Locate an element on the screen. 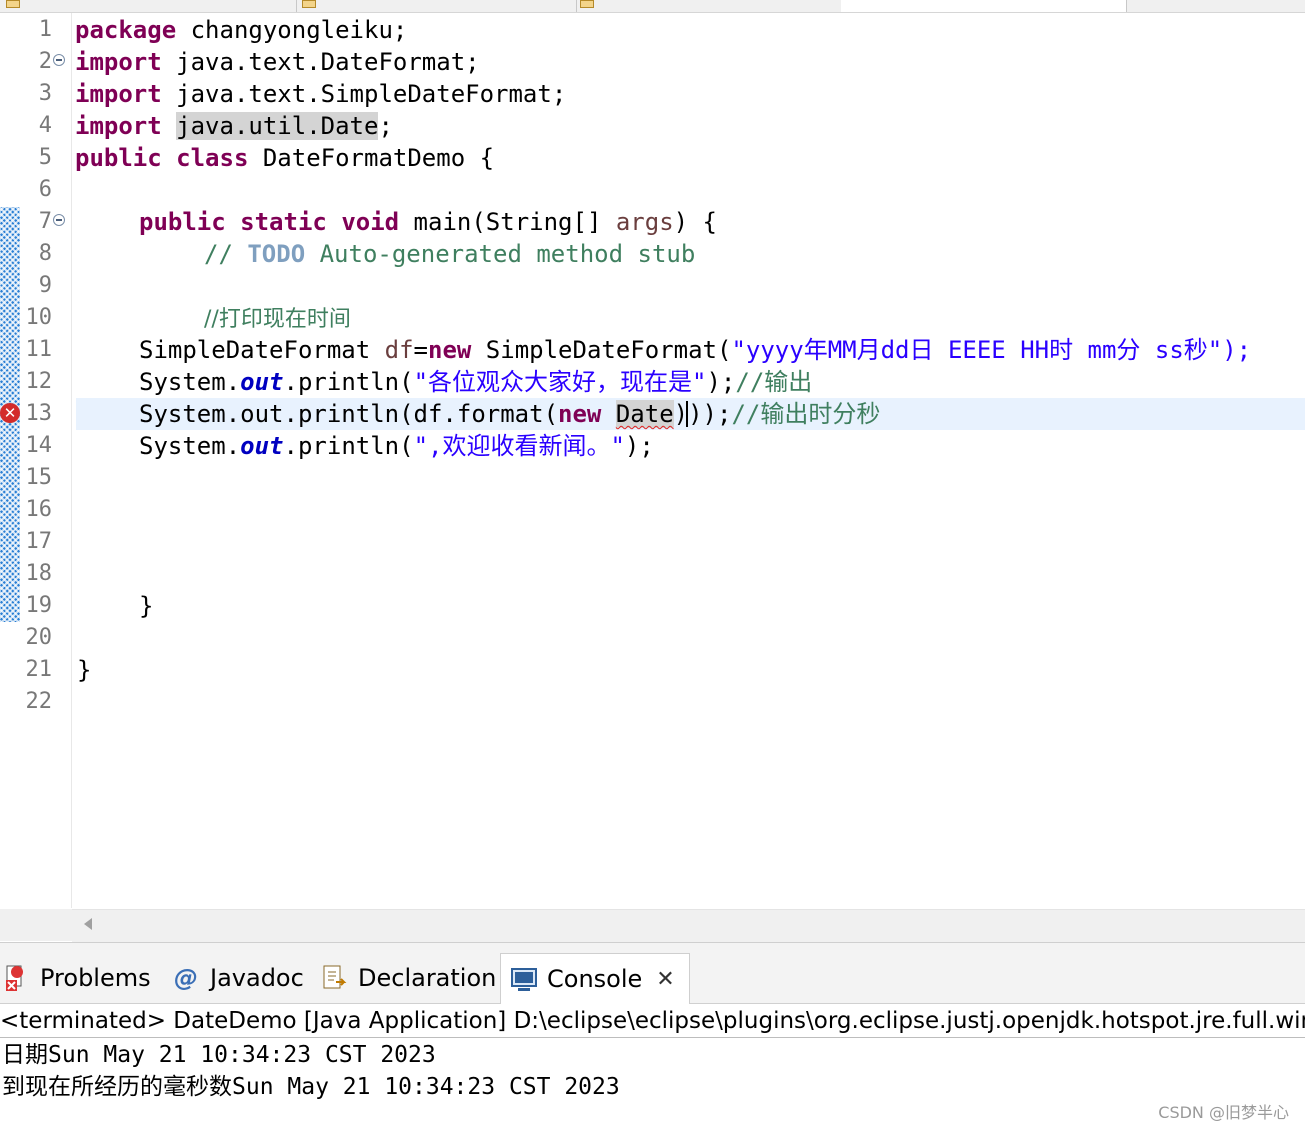  code-text: ); is located at coordinates (721, 382).